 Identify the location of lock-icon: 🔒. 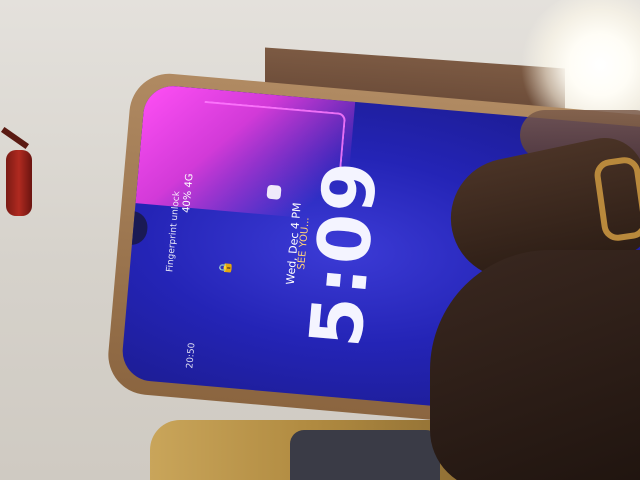
(225, 267).